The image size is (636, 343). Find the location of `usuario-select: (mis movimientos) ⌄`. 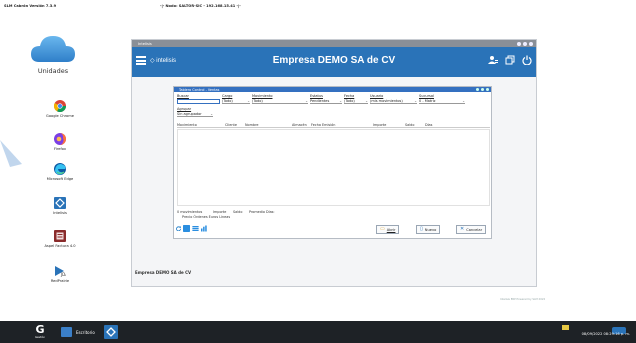

usuario-select: (mis movimientos) ⌄ is located at coordinates (393, 101).